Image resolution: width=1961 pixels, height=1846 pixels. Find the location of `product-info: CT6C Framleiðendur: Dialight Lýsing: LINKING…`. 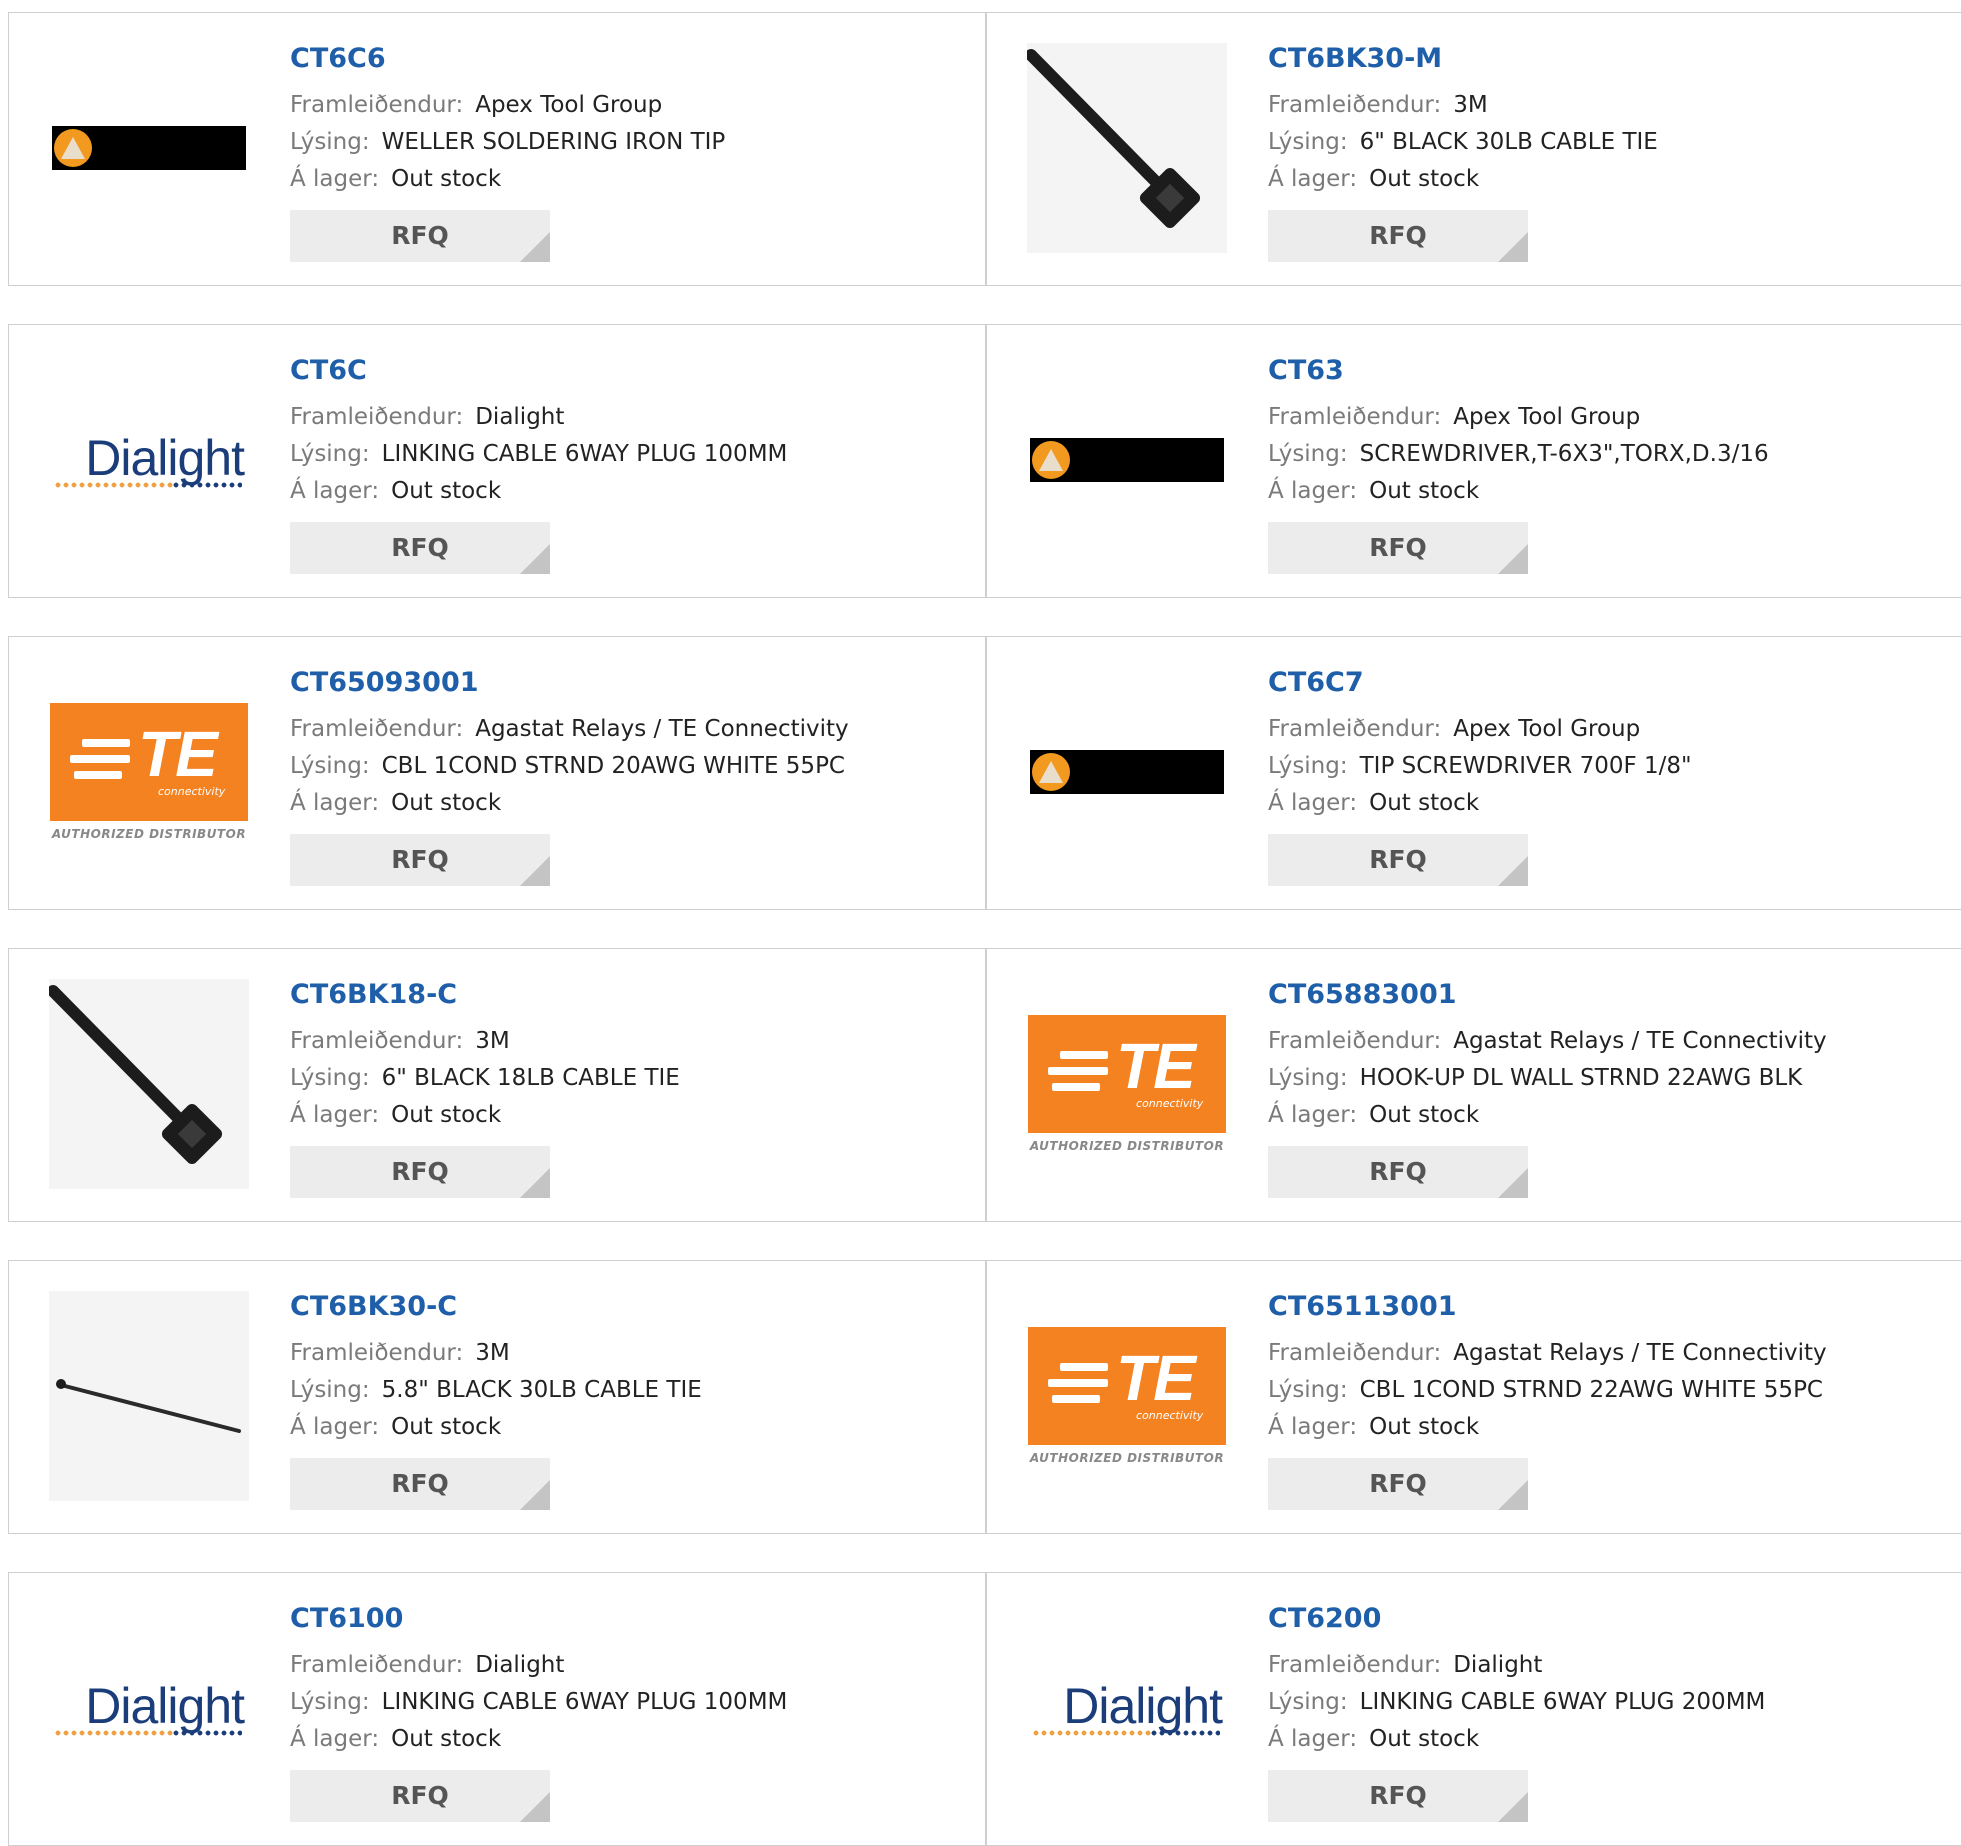

product-info: CT6C Framleiðendur: Dialight Lýsing: LINKING… is located at coordinates (538, 463).